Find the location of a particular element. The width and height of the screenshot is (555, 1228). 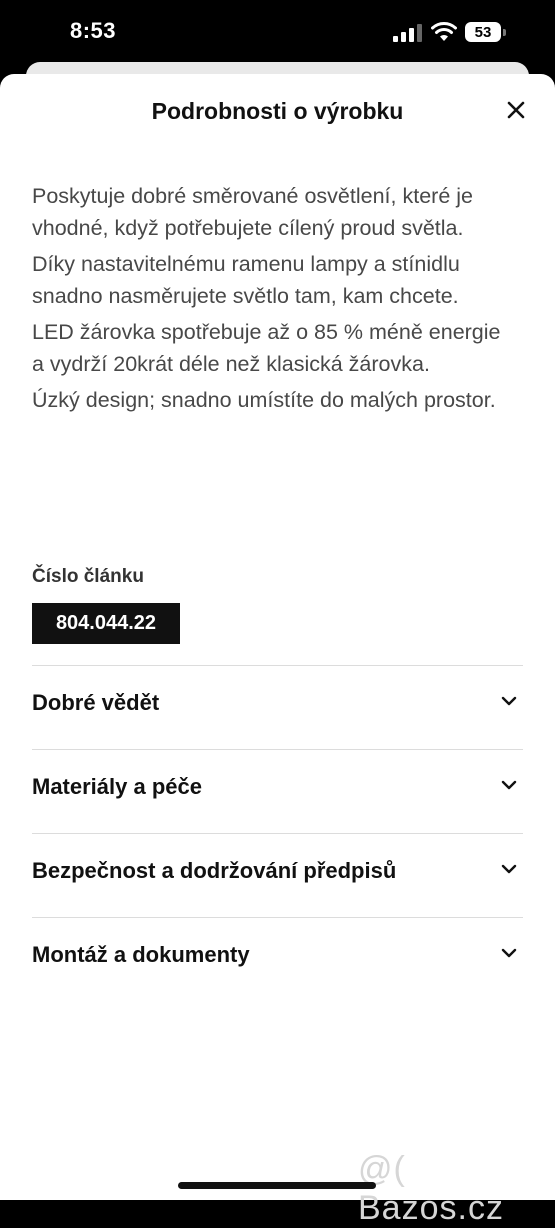

accordion-label: Bezpečnost a dodržování předpisů is located at coordinates (214, 870).